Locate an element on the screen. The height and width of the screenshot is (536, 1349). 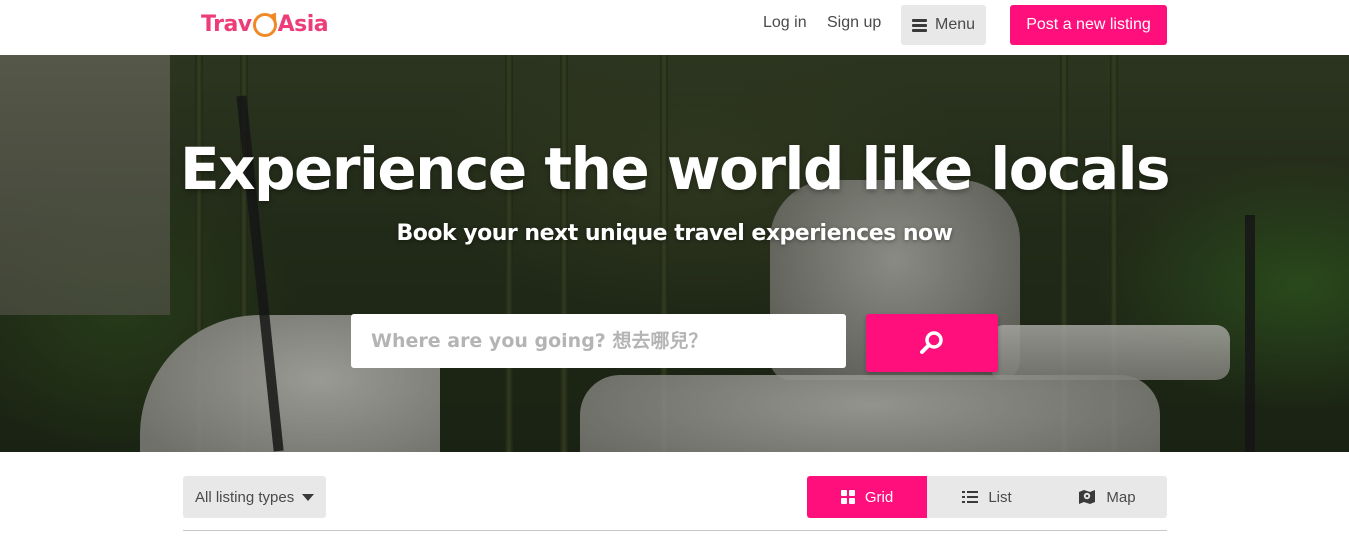
logo-text-end: Asia is located at coordinates (303, 24).